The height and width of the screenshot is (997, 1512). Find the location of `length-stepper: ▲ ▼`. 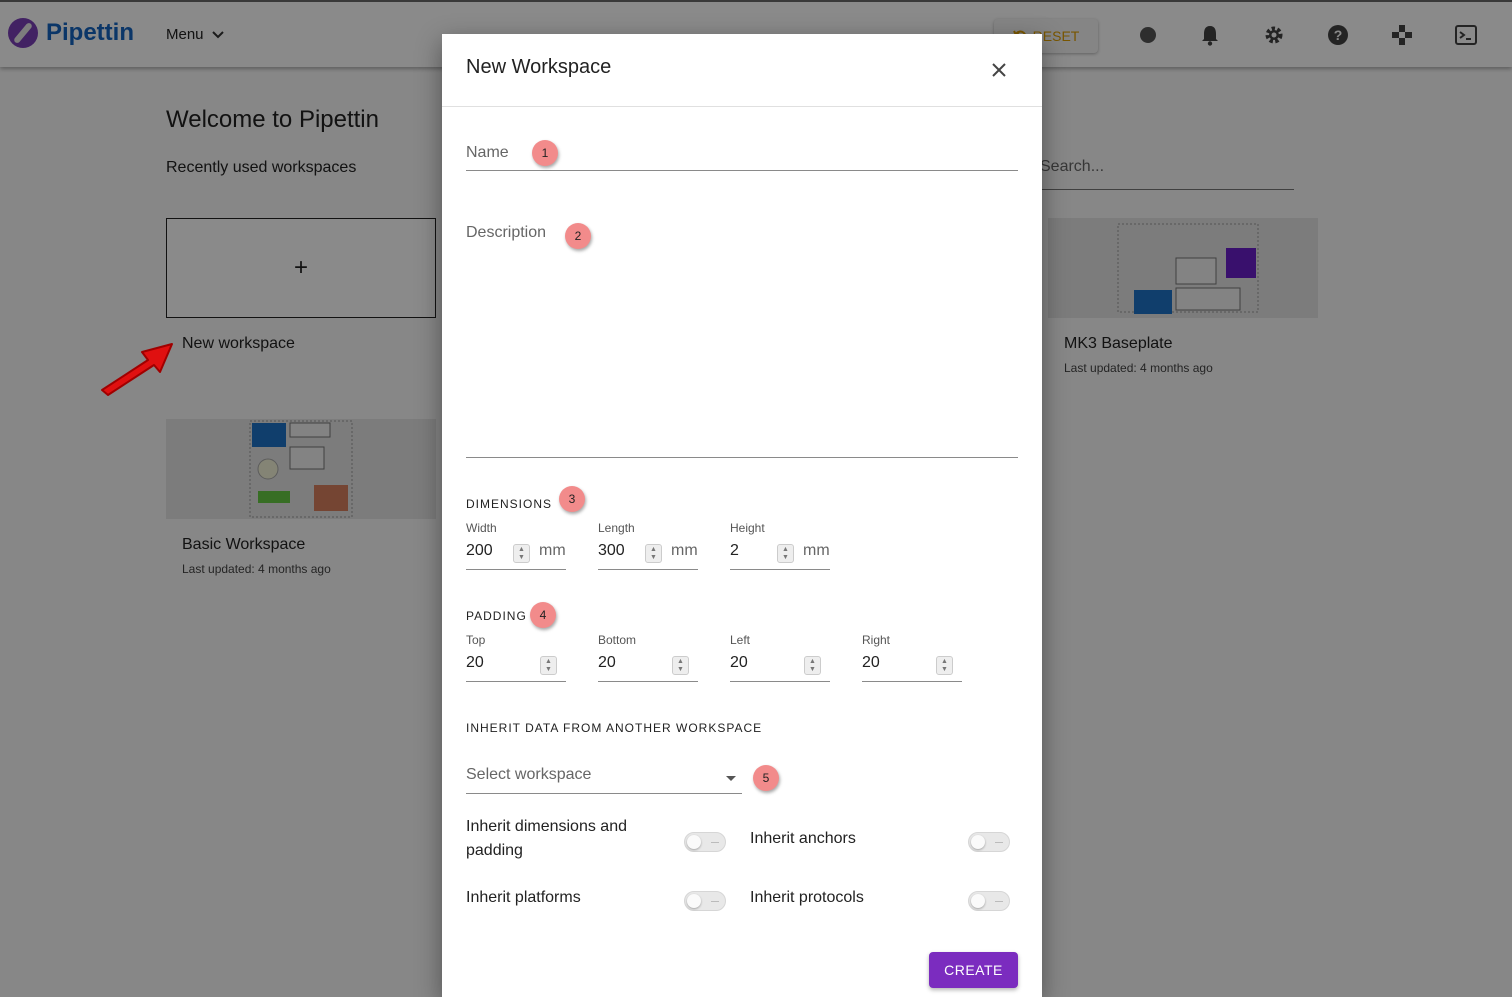

length-stepper: ▲ ▼ is located at coordinates (653, 553).